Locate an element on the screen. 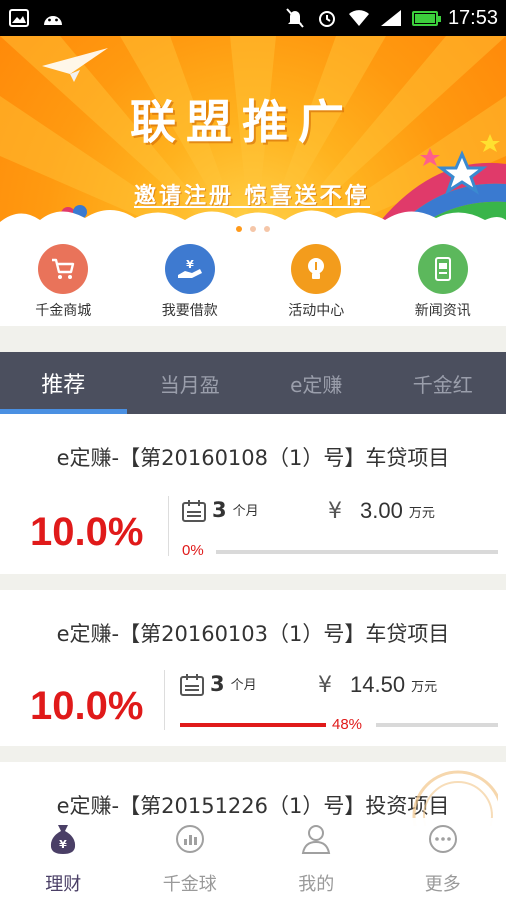 The width and height of the screenshot is (506, 900). nav-label: 理财 is located at coordinates (63, 884).